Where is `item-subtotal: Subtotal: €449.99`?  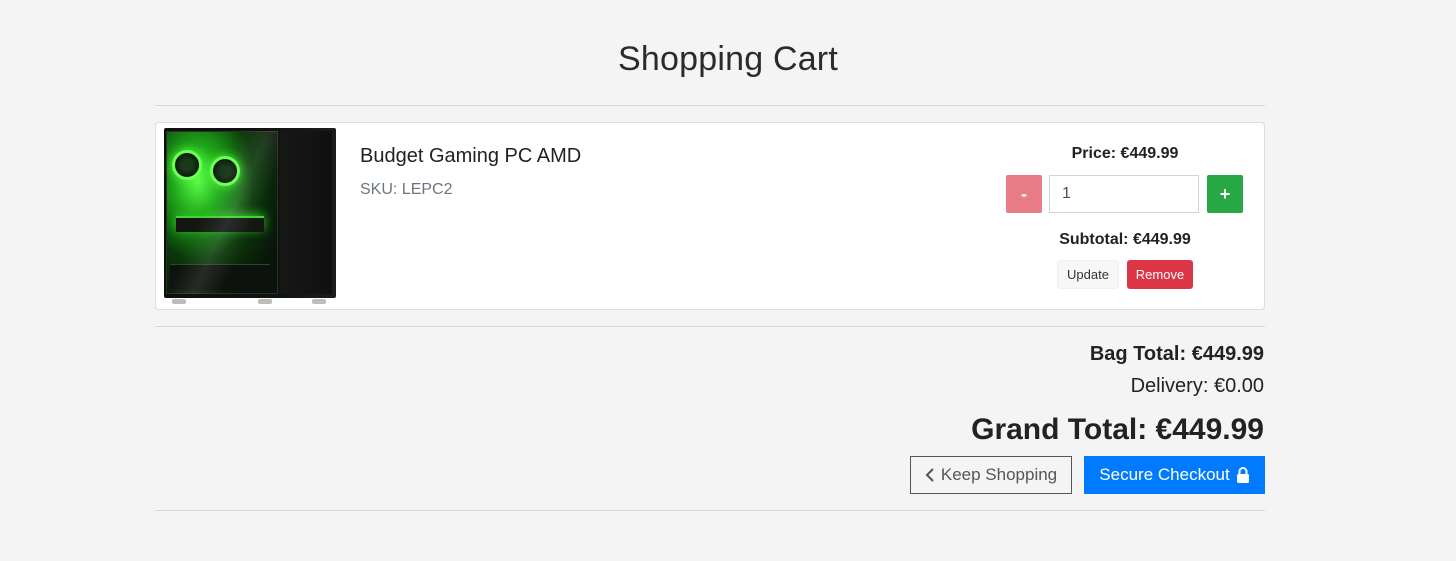 item-subtotal: Subtotal: €449.99 is located at coordinates (1125, 239).